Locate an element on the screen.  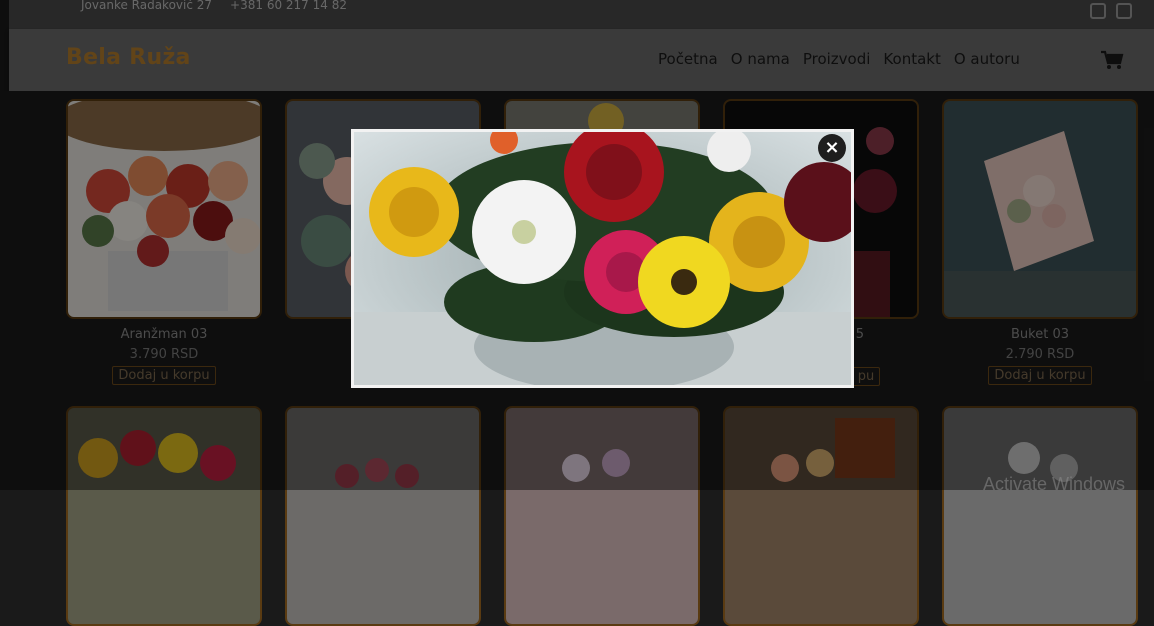
close-modal-button: × is located at coordinates (832, 148).